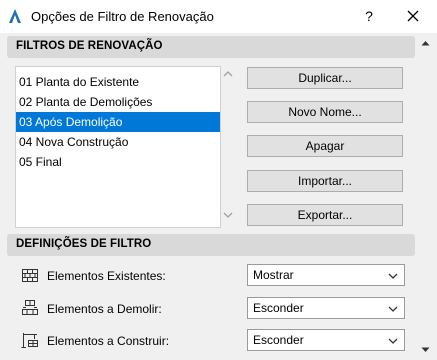  What do you see at coordinates (104, 309) in the screenshot?
I see `demolish-elements-label: Elementos a Demolir:` at bounding box center [104, 309].